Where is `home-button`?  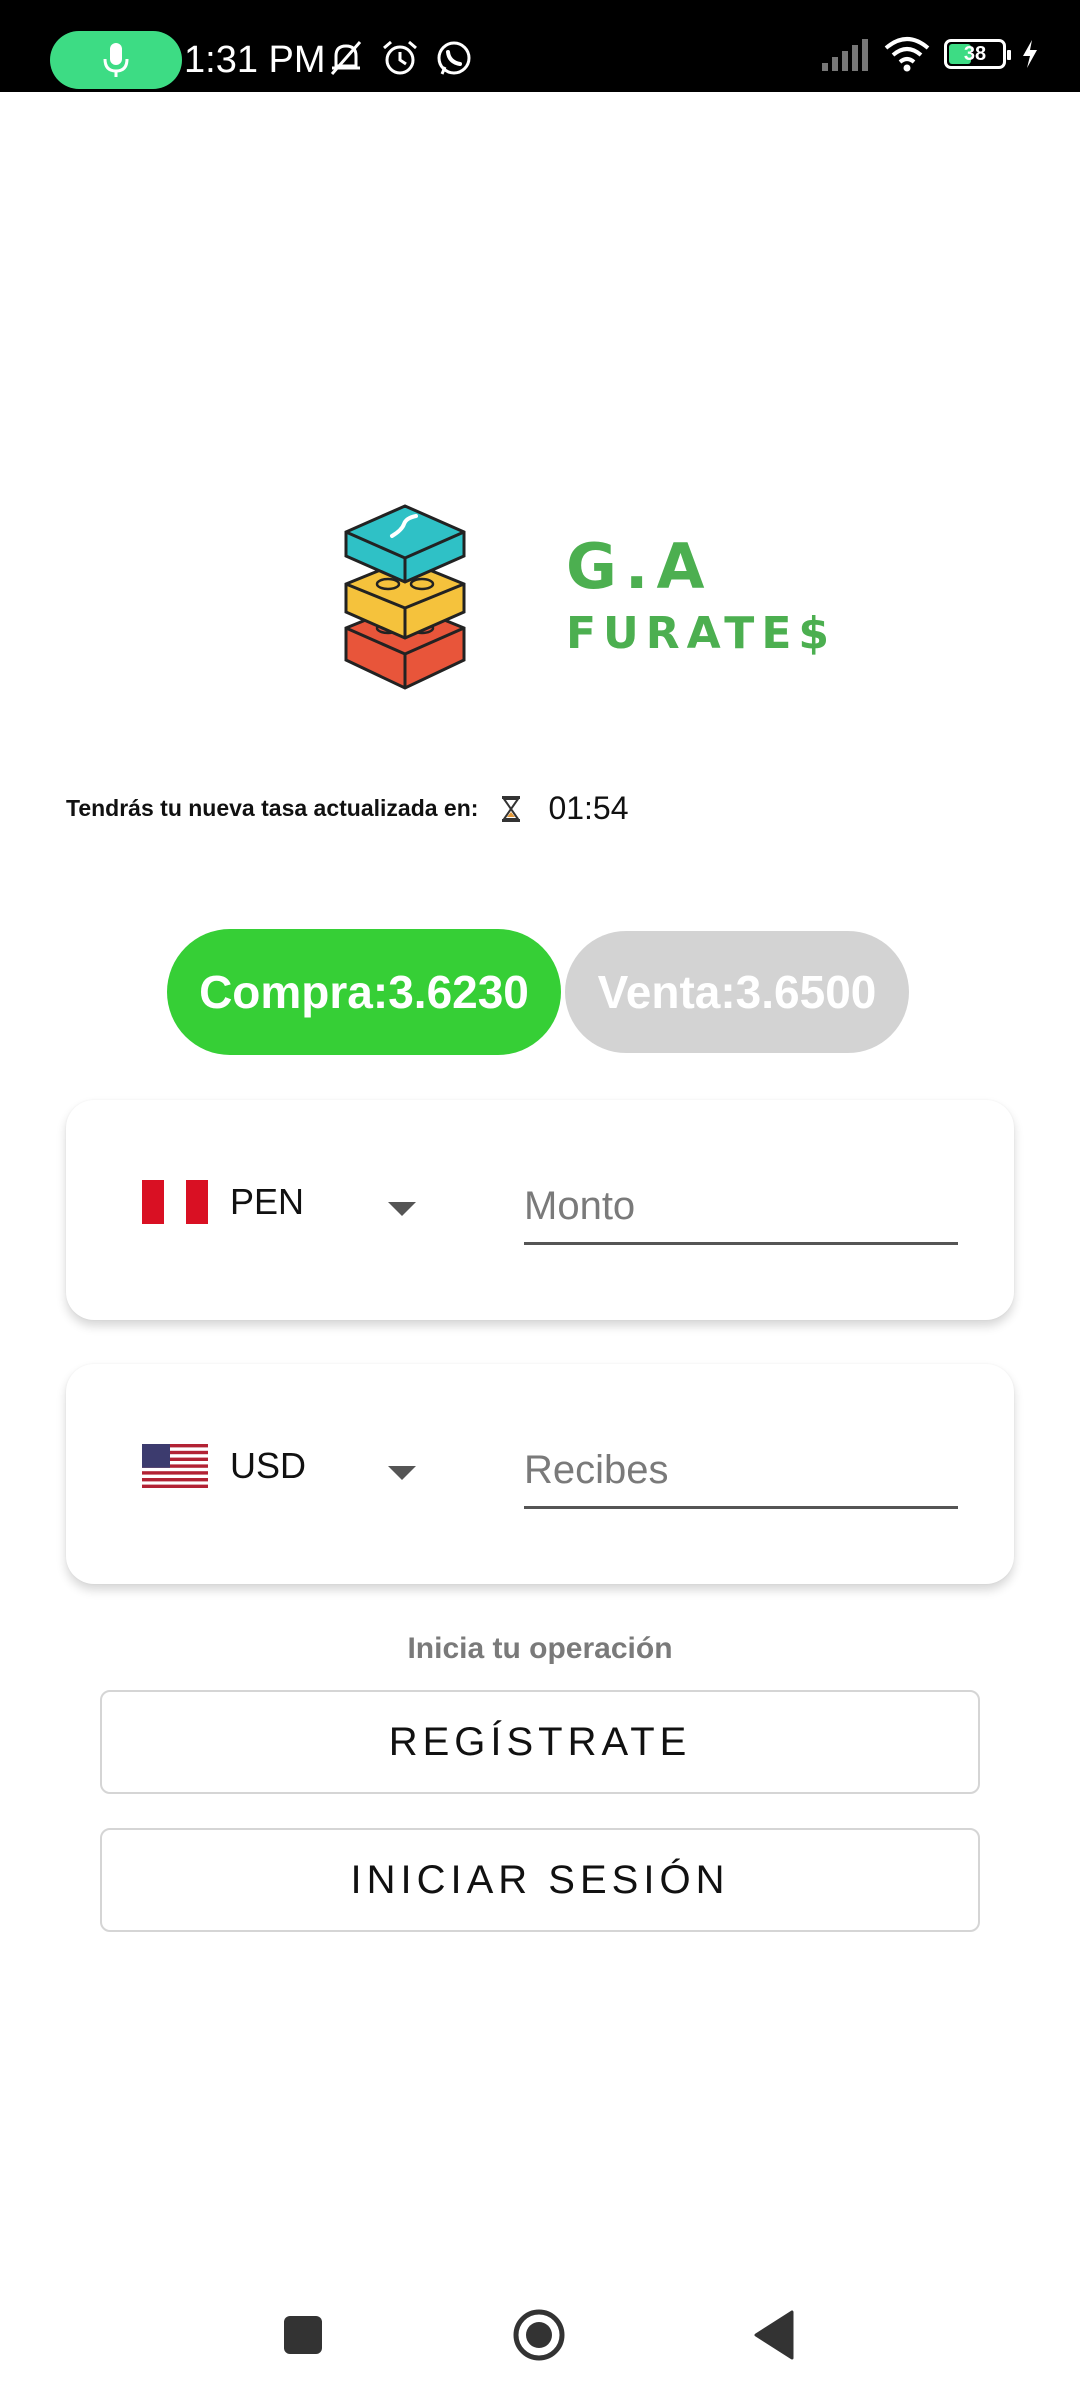 home-button is located at coordinates (539, 2335).